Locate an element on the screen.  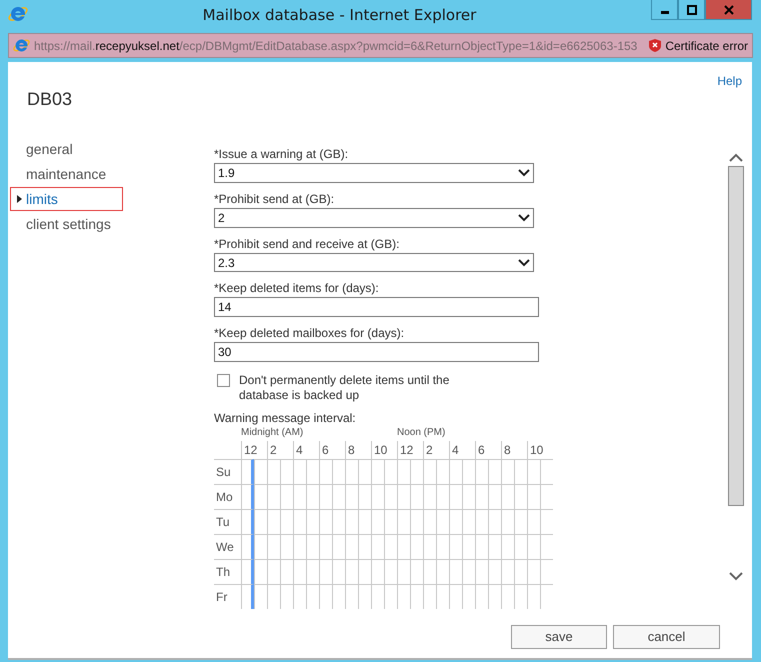
nav-item: maintenance is located at coordinates (66, 174).